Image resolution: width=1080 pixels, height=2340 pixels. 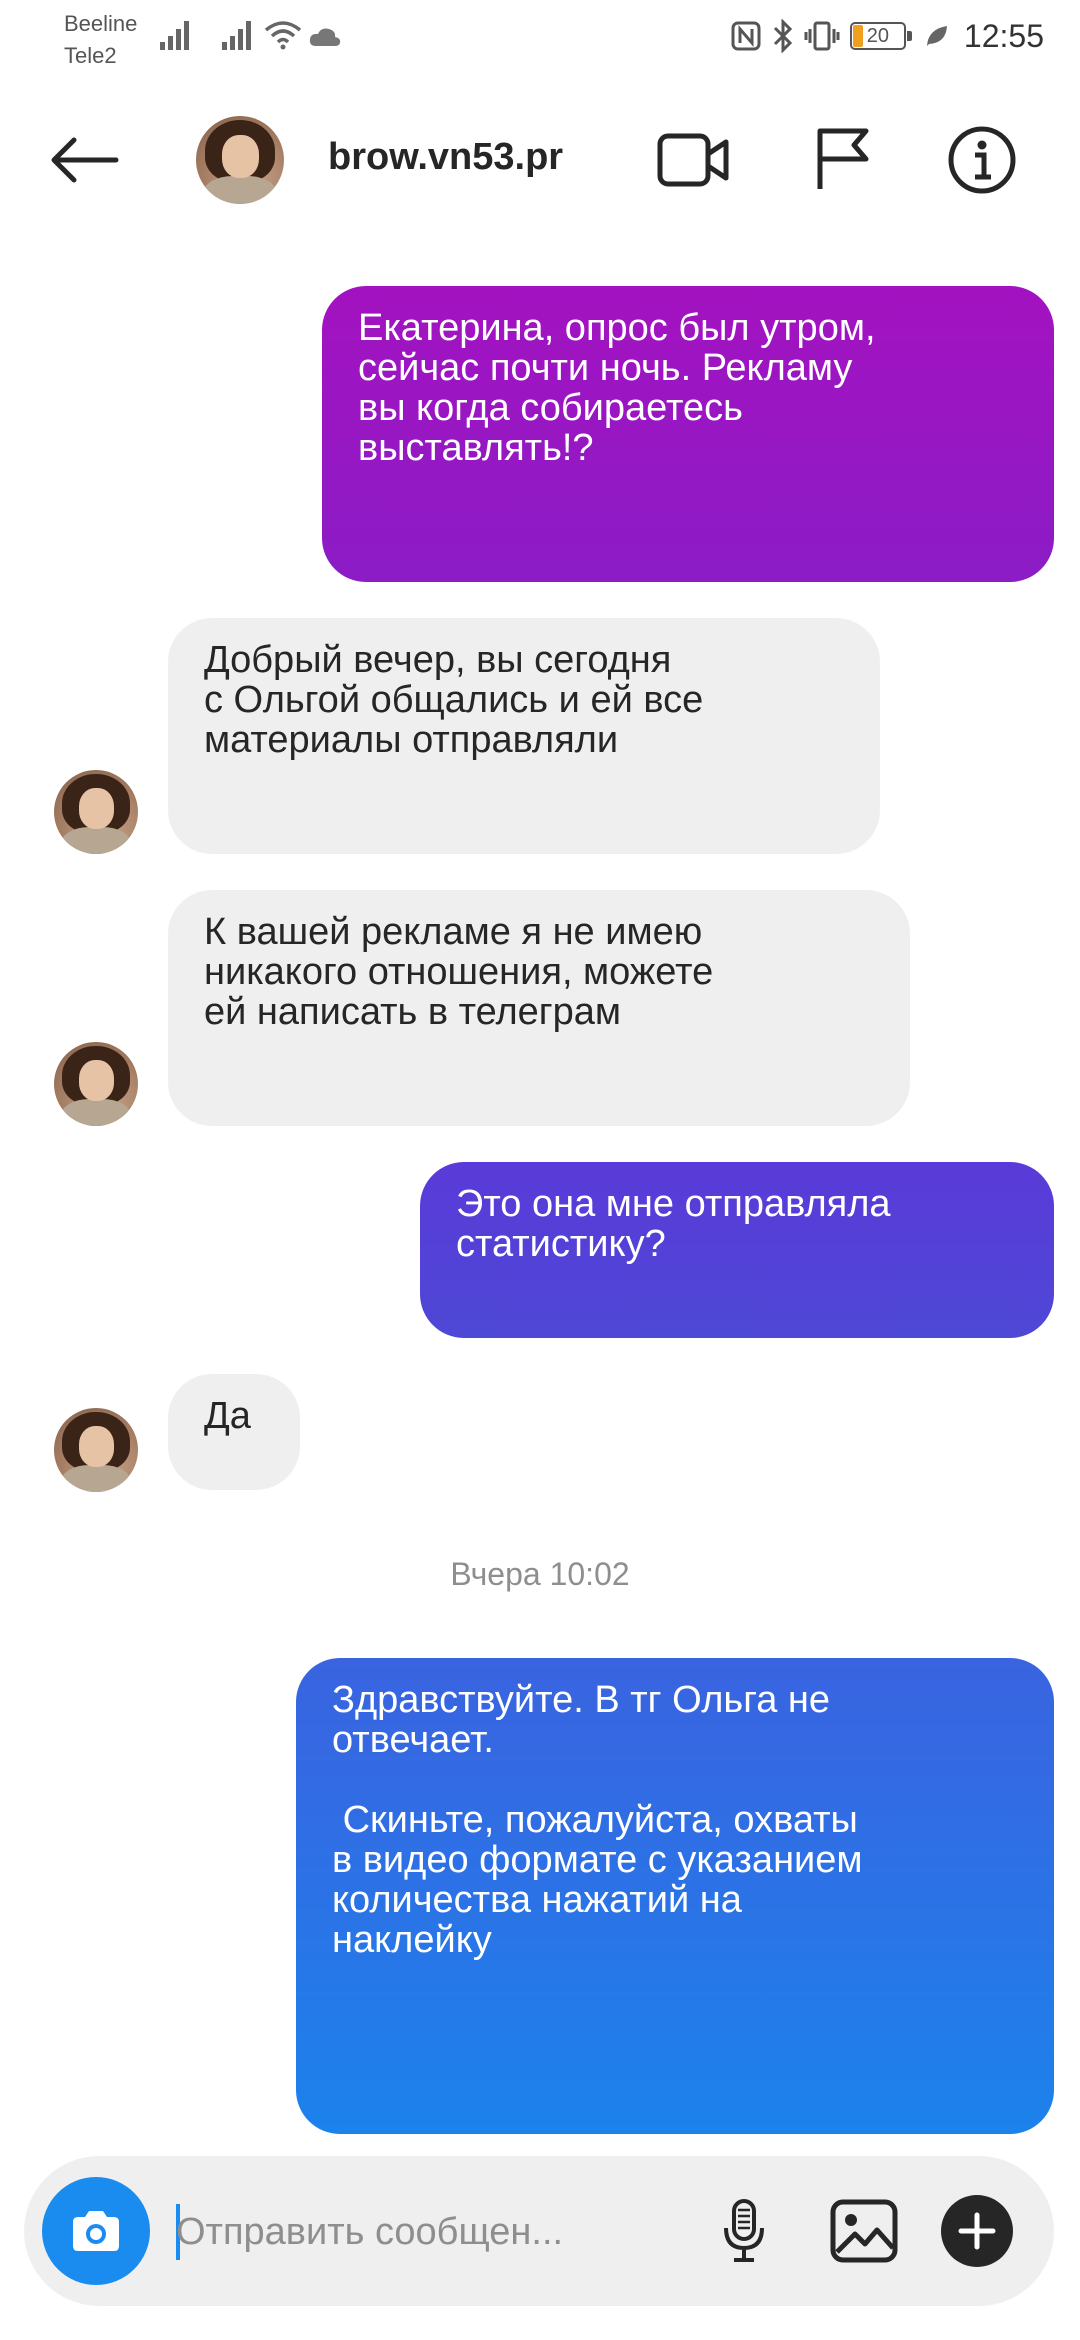 I want to click on wifi-icon, so click(x=283, y=35).